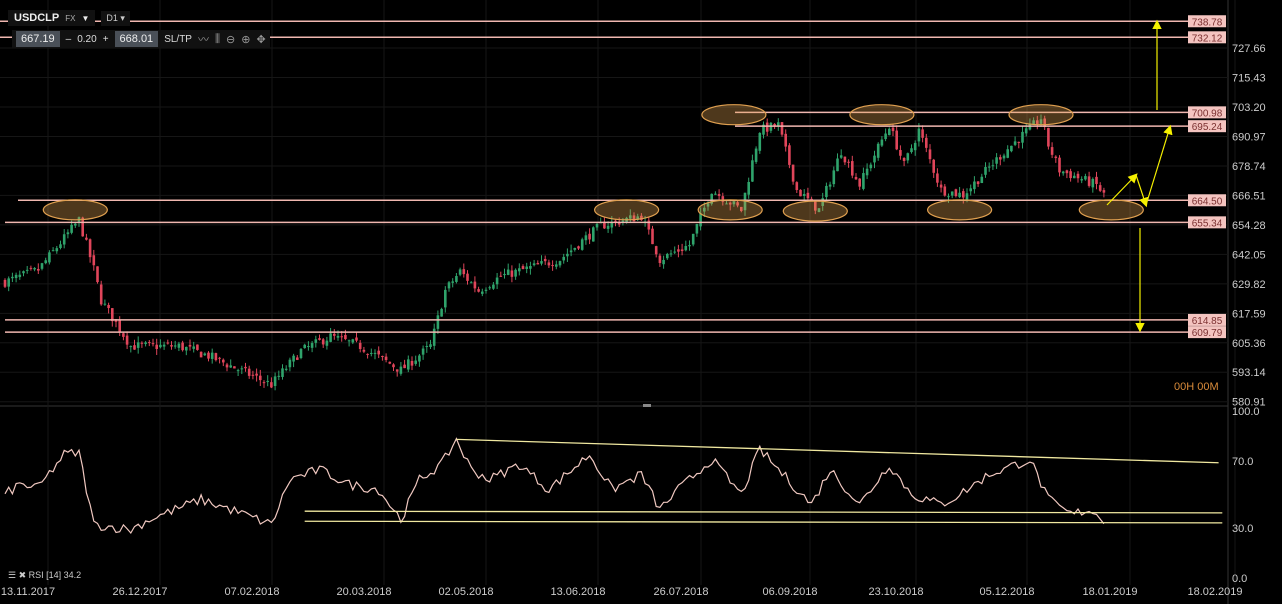  Describe the element at coordinates (115, 18) in the screenshot. I see `timeframe-selector: D1 ▾` at that location.